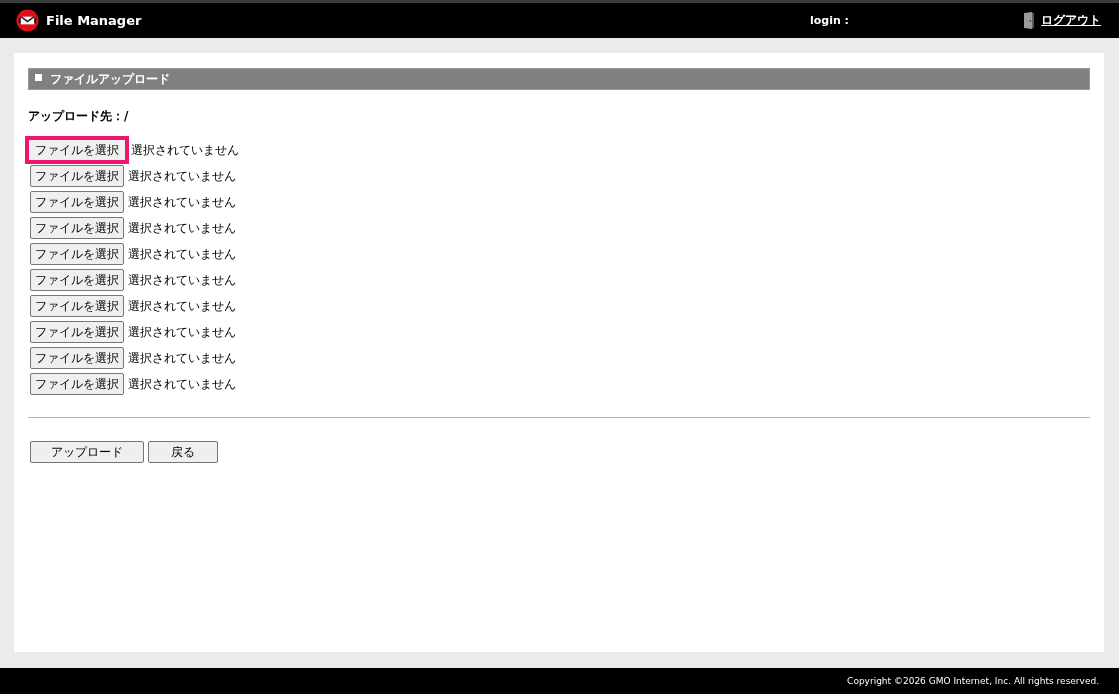 The height and width of the screenshot is (694, 1119). Describe the element at coordinates (973, 681) in the screenshot. I see `copyright-text: Copyright ©2026 GMO Internet, Inc. All rights reserved.` at that location.